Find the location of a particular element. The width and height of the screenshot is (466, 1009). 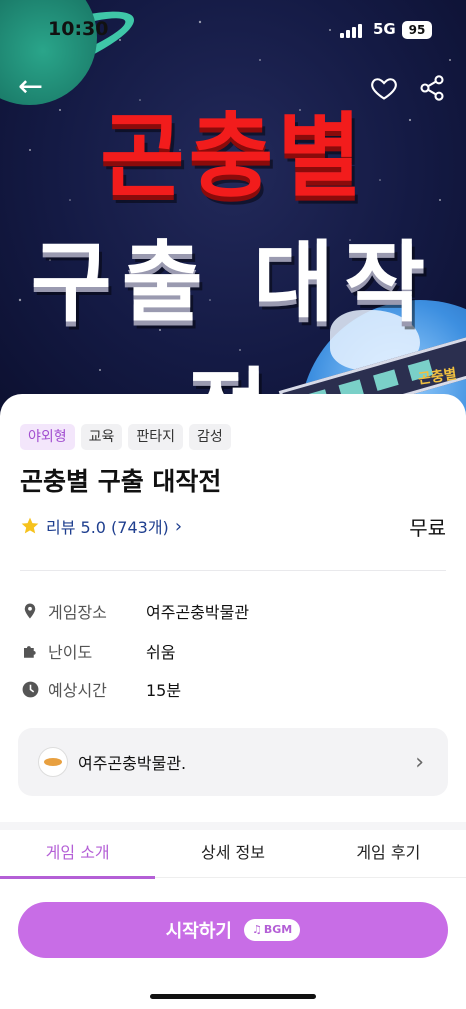

network-label: 5G is located at coordinates (384, 29).